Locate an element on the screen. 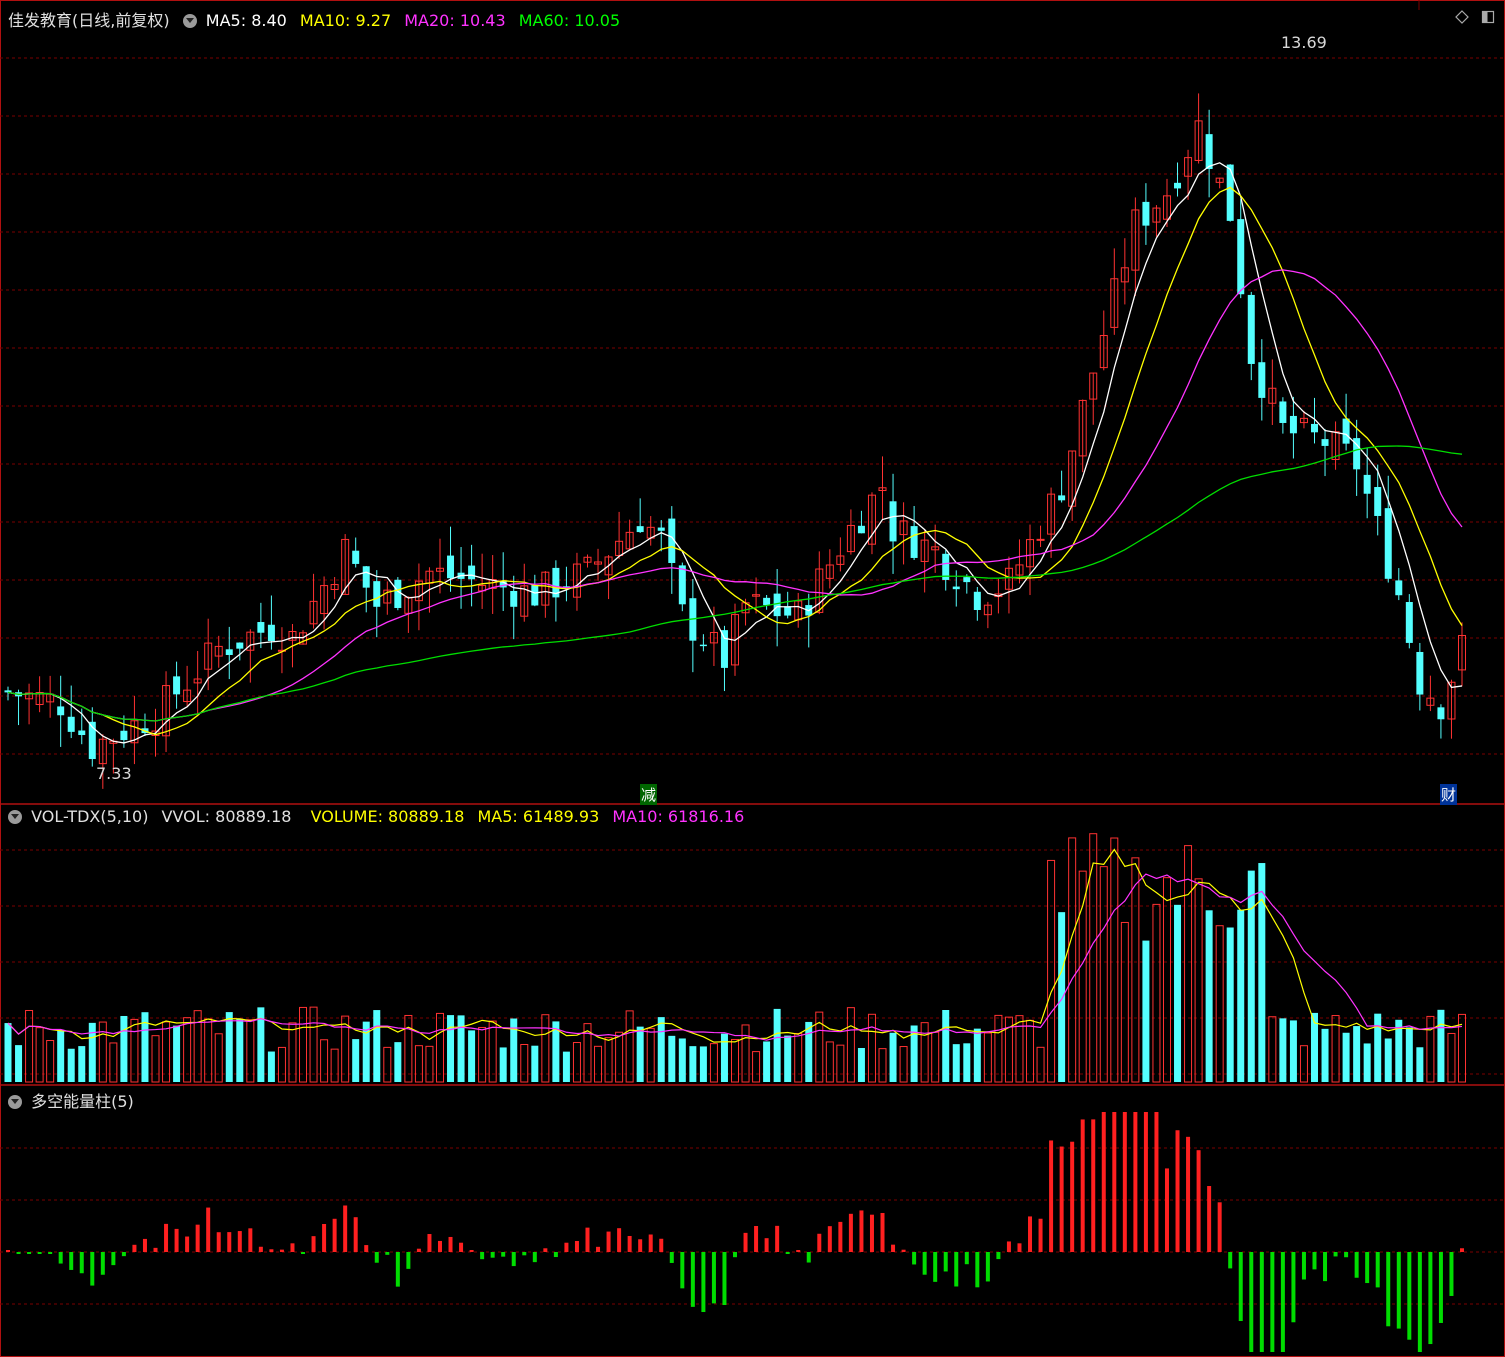 The height and width of the screenshot is (1357, 1505). window-icon is located at coordinates (1488, 16).